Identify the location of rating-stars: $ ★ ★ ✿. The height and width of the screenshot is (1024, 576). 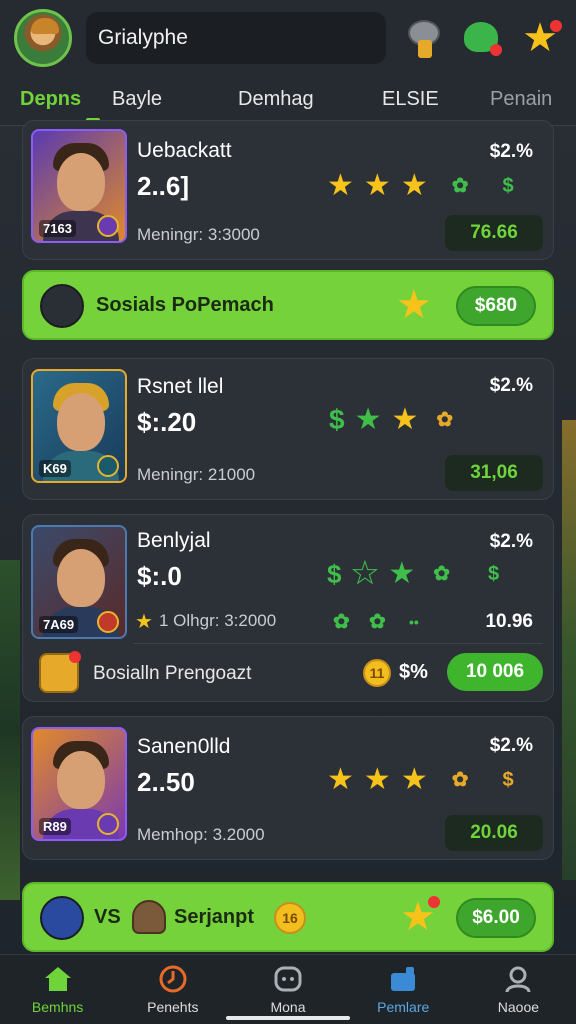
(391, 420).